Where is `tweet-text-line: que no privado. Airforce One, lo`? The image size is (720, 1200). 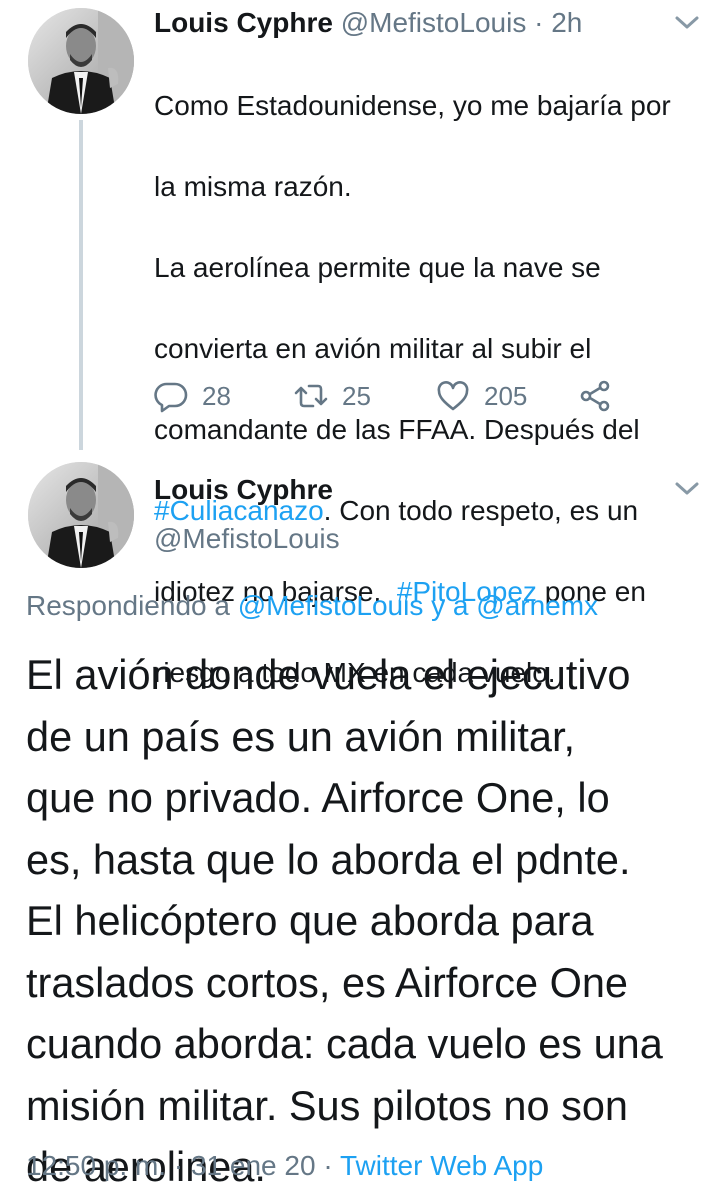 tweet-text-line: que no privado. Airforce One, lo is located at coordinates (318, 797).